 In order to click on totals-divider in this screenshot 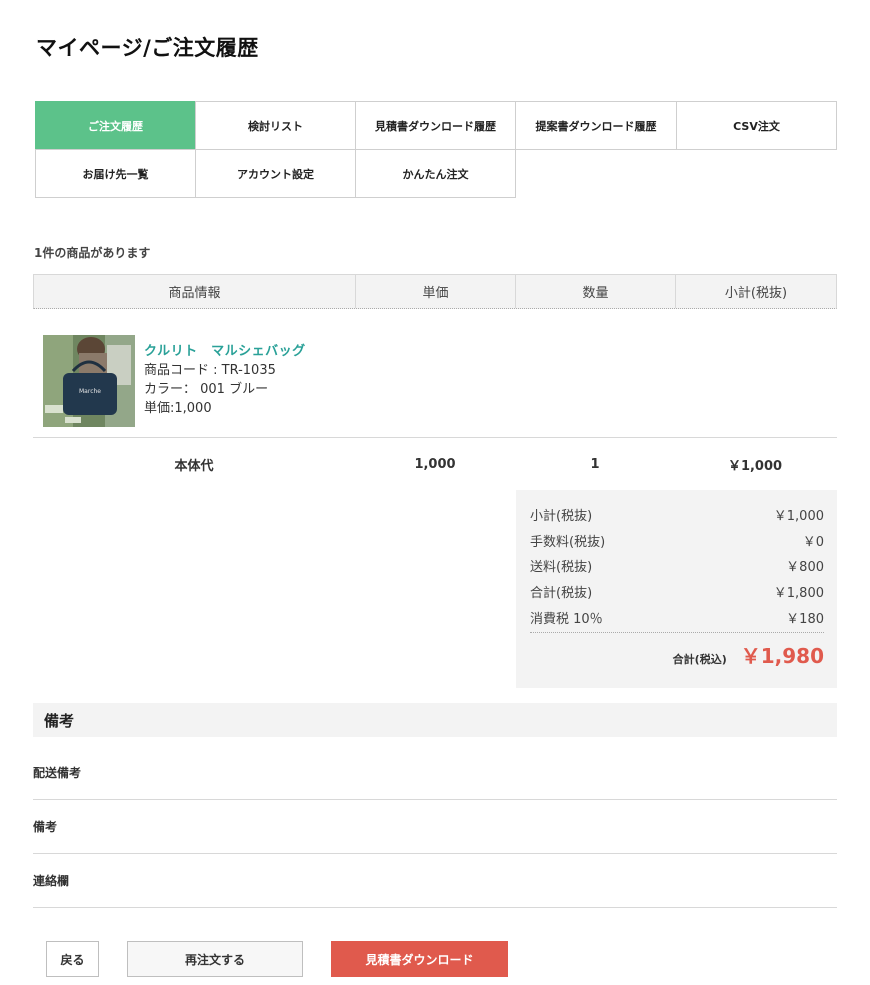, I will do `click(677, 632)`.